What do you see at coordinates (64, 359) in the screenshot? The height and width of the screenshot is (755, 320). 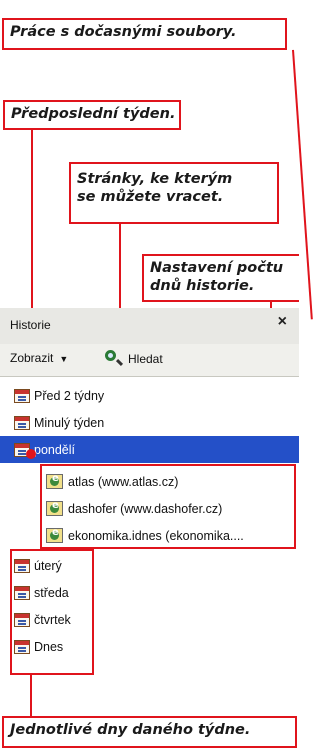 I see `chevron-down-icon: ▼` at bounding box center [64, 359].